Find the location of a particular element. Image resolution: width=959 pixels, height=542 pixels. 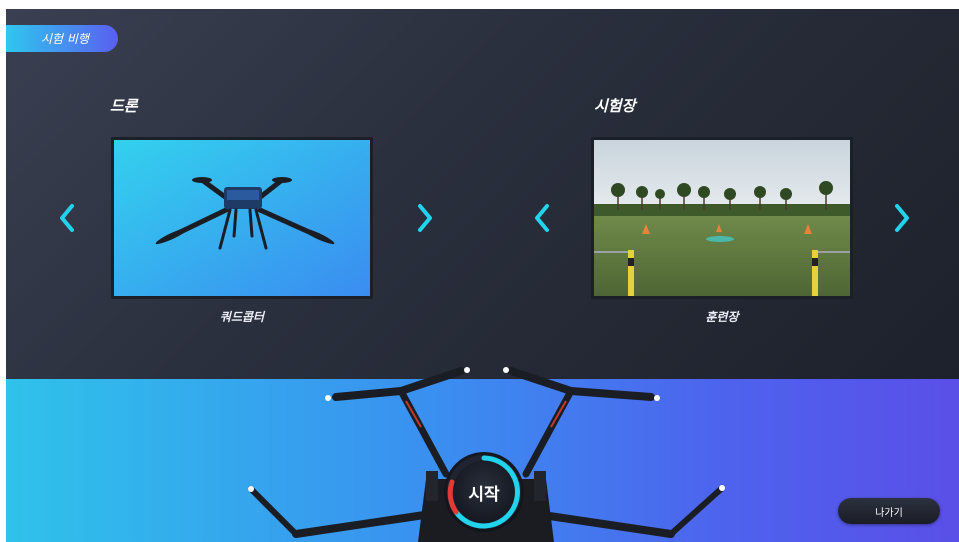

training-field-image is located at coordinates (722, 218).